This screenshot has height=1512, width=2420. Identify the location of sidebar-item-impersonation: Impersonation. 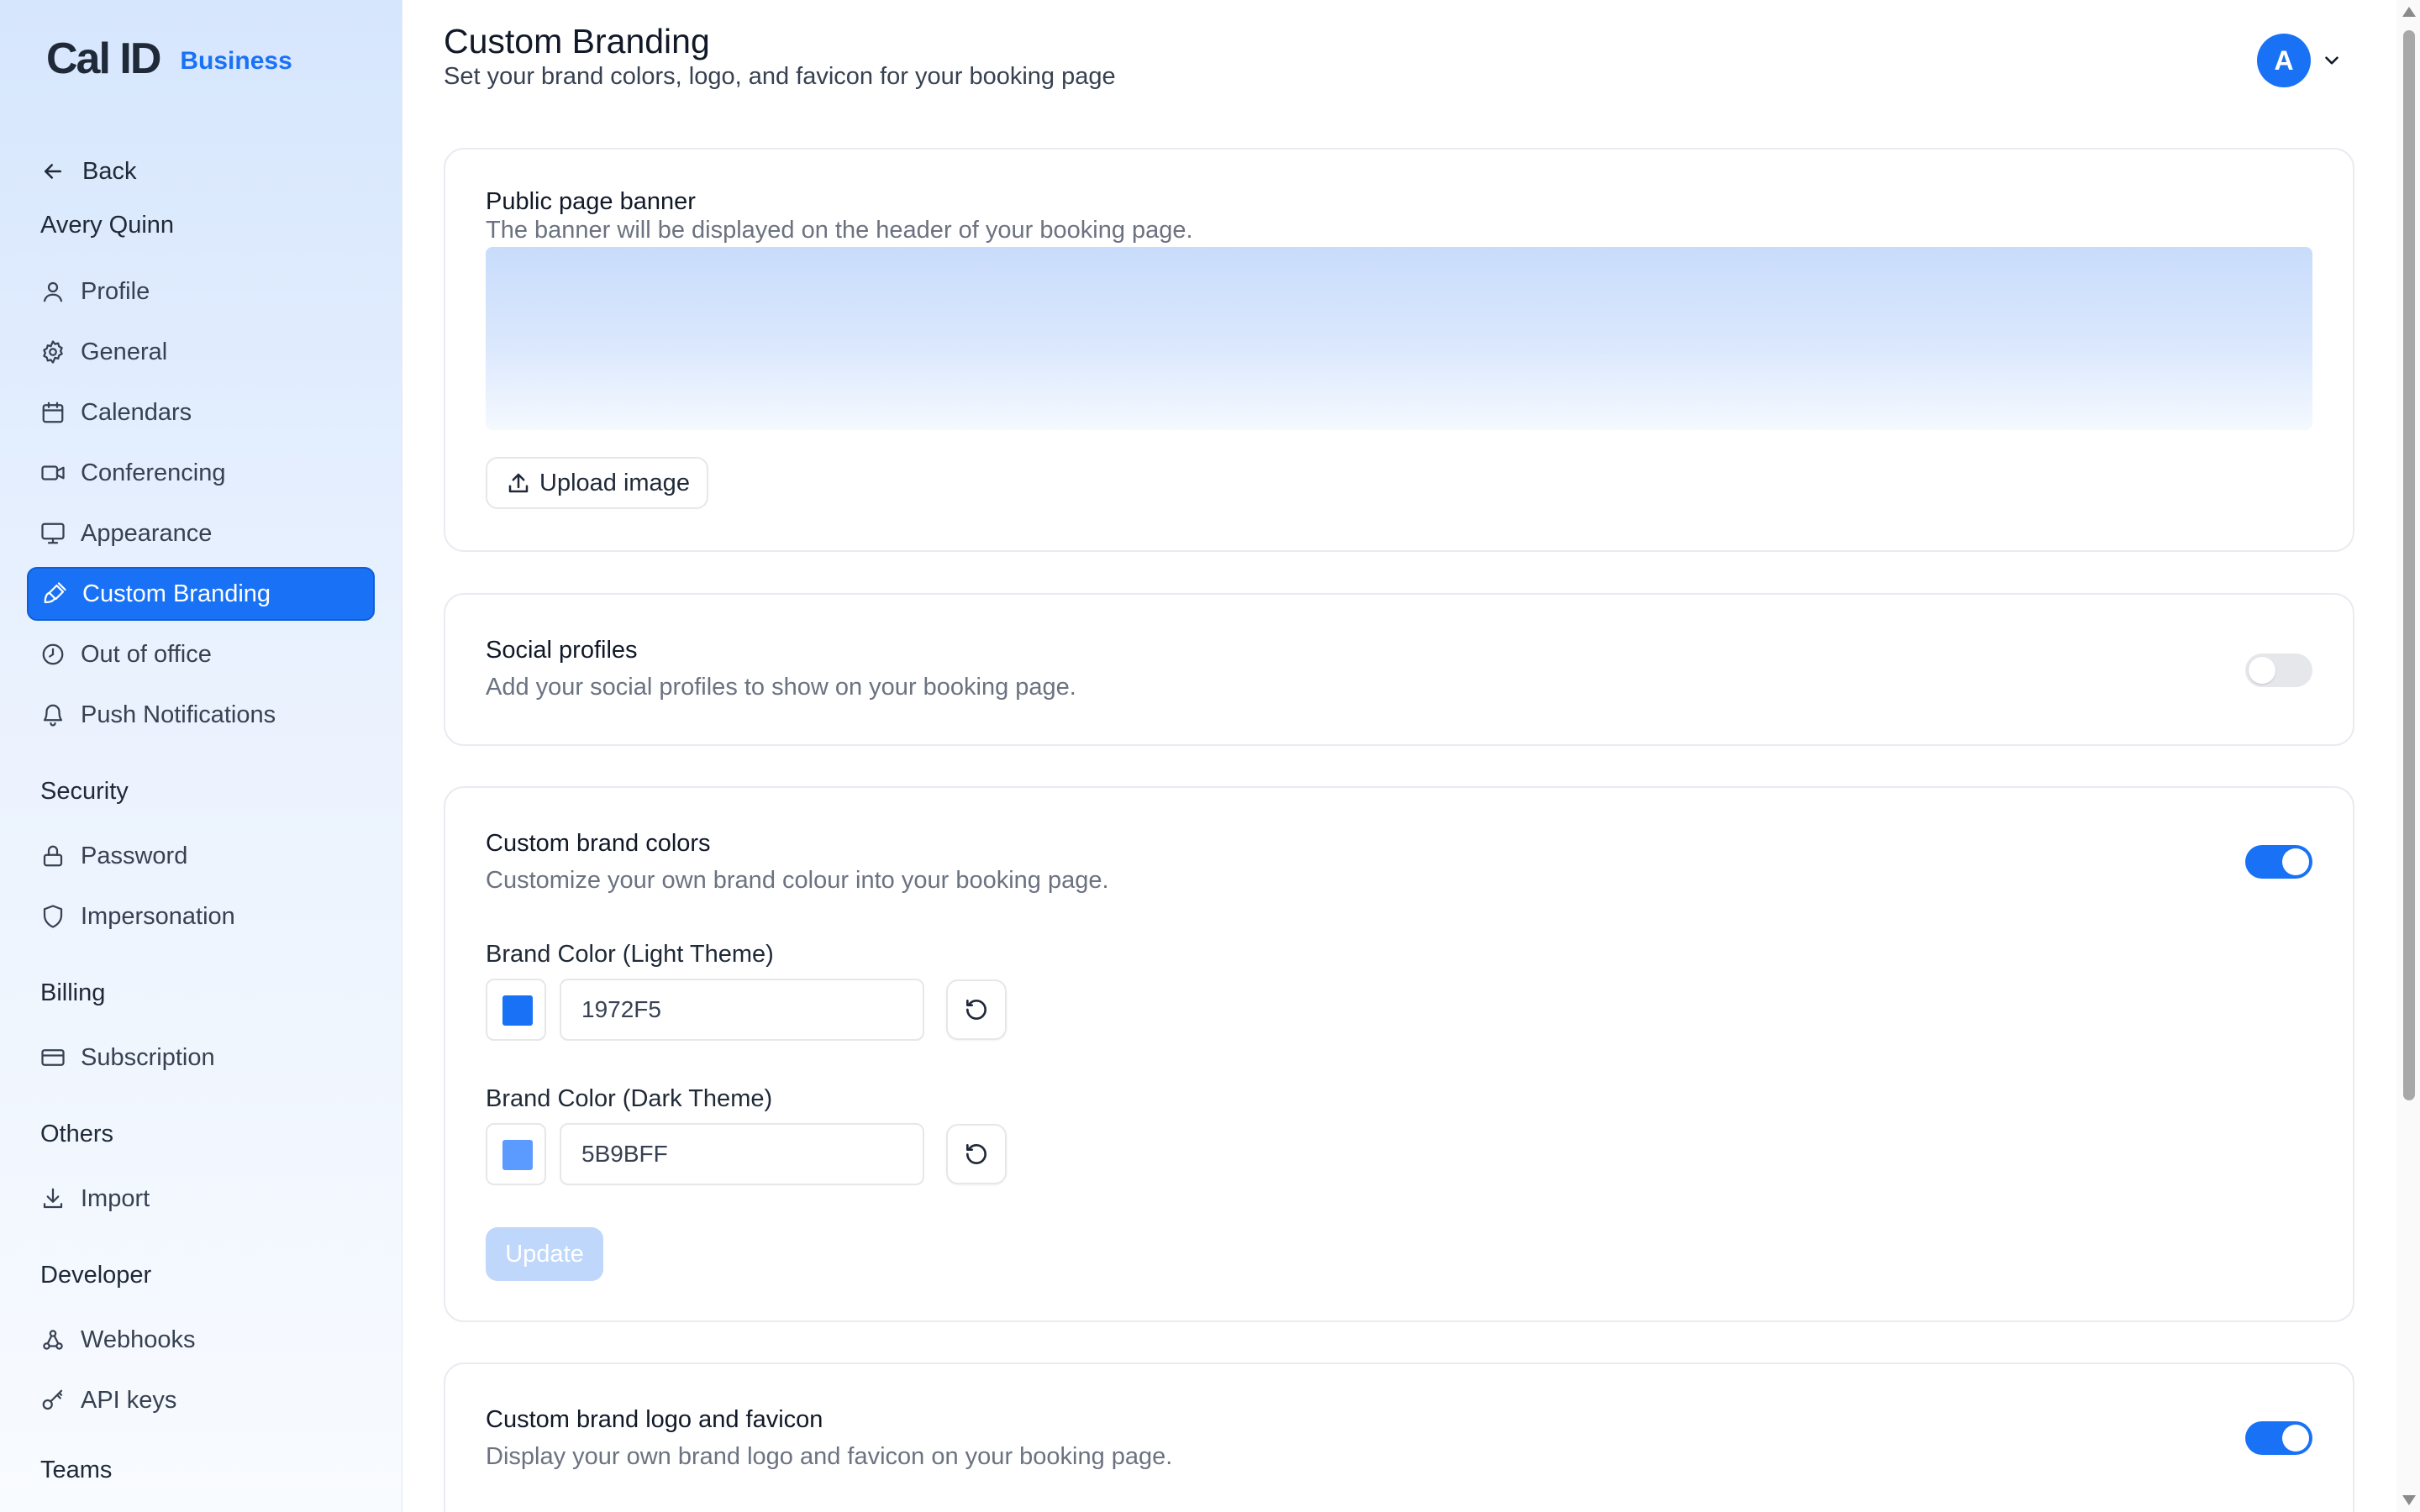
(201, 916).